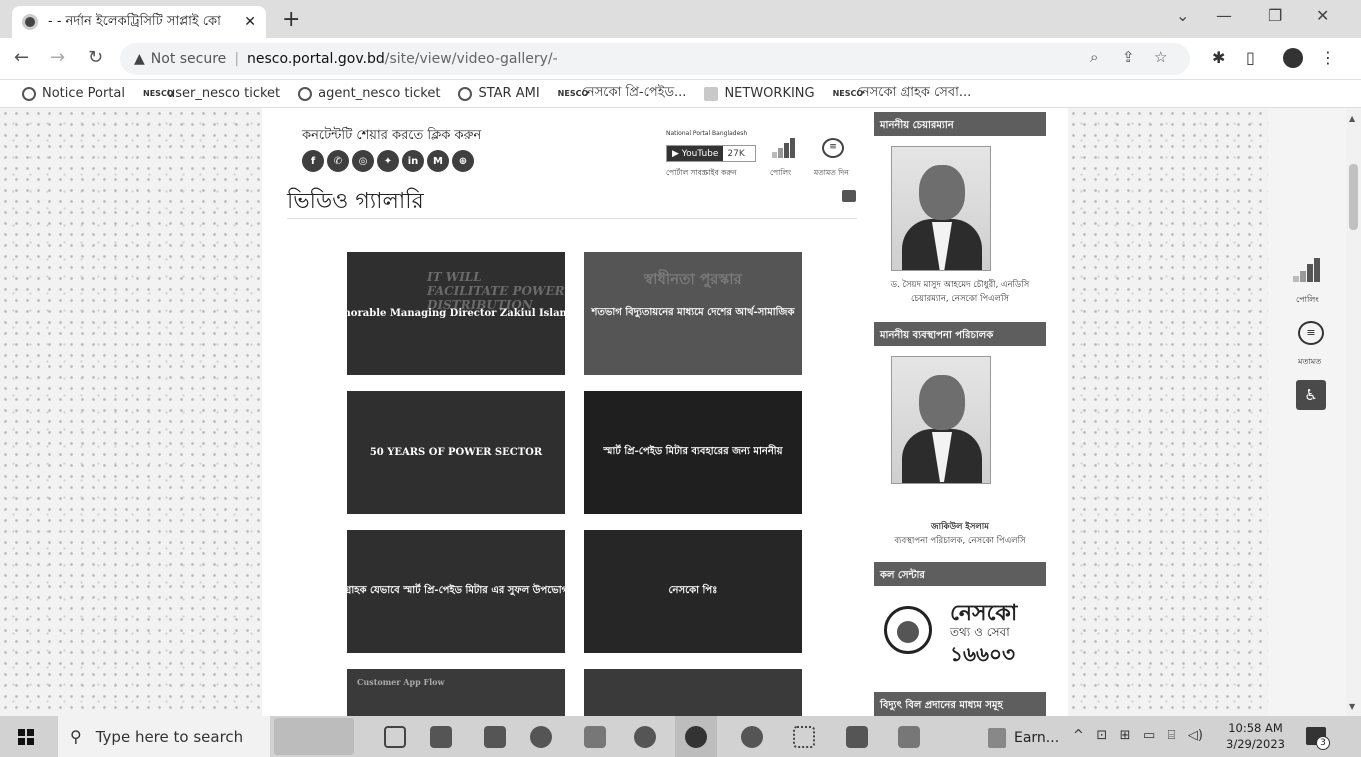 The height and width of the screenshot is (757, 1361). Describe the element at coordinates (456, 692) in the screenshot. I see `video-thumbnail: Customer App Flow` at that location.